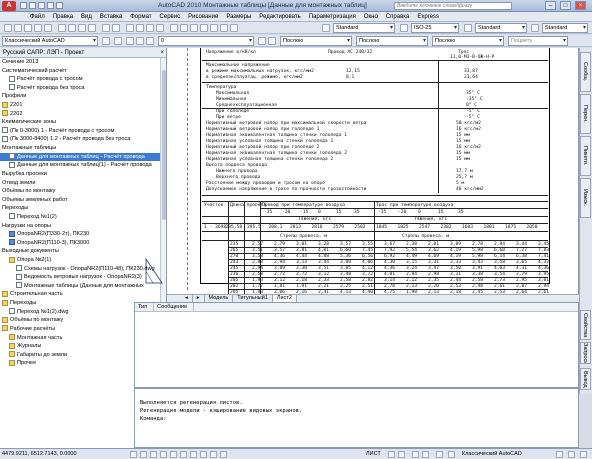 This screenshot has width=592, height=459. What do you see at coordinates (111, 16) in the screenshot?
I see `menu-item: Вставка` at bounding box center [111, 16].